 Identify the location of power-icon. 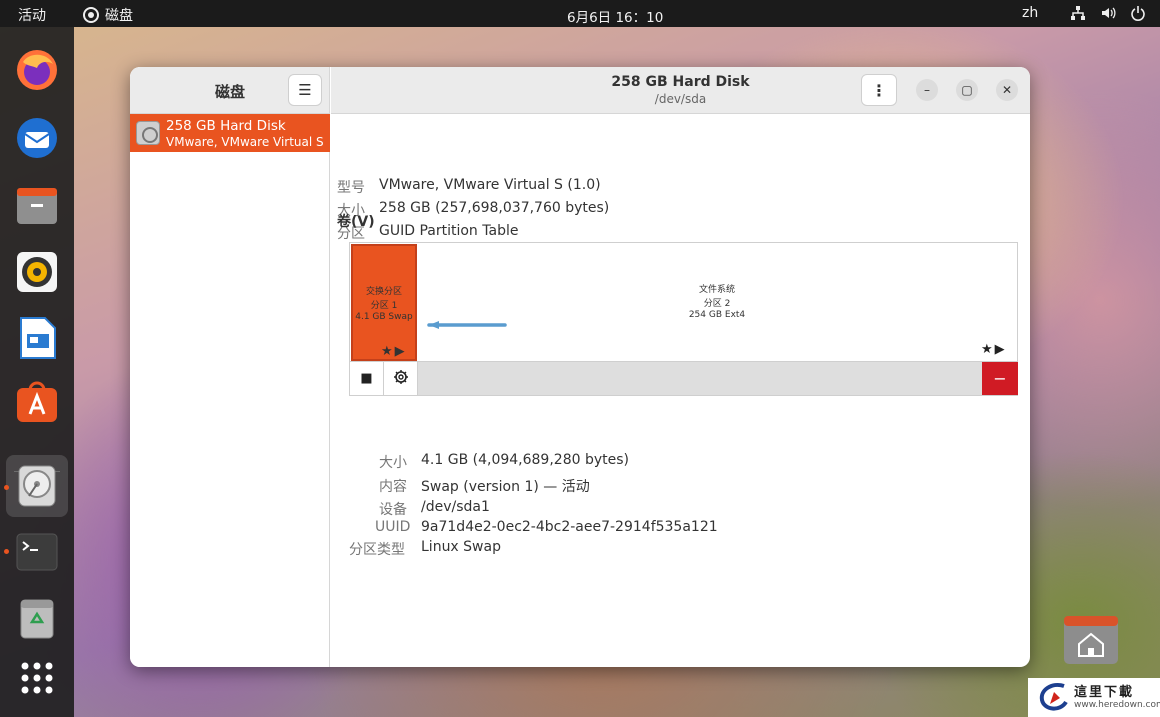
(1138, 15).